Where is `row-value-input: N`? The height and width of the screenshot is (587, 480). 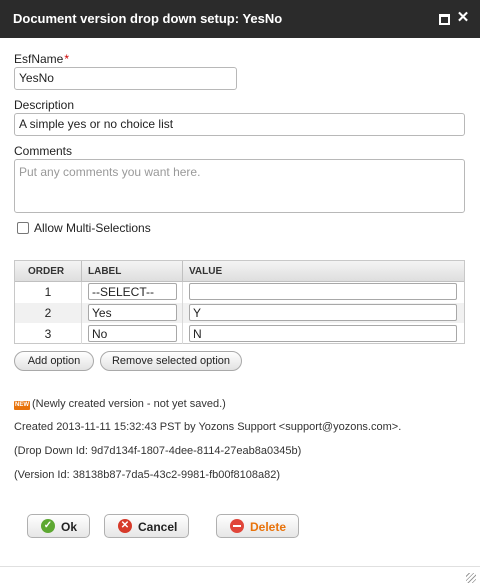
row-value-input: N is located at coordinates (323, 333).